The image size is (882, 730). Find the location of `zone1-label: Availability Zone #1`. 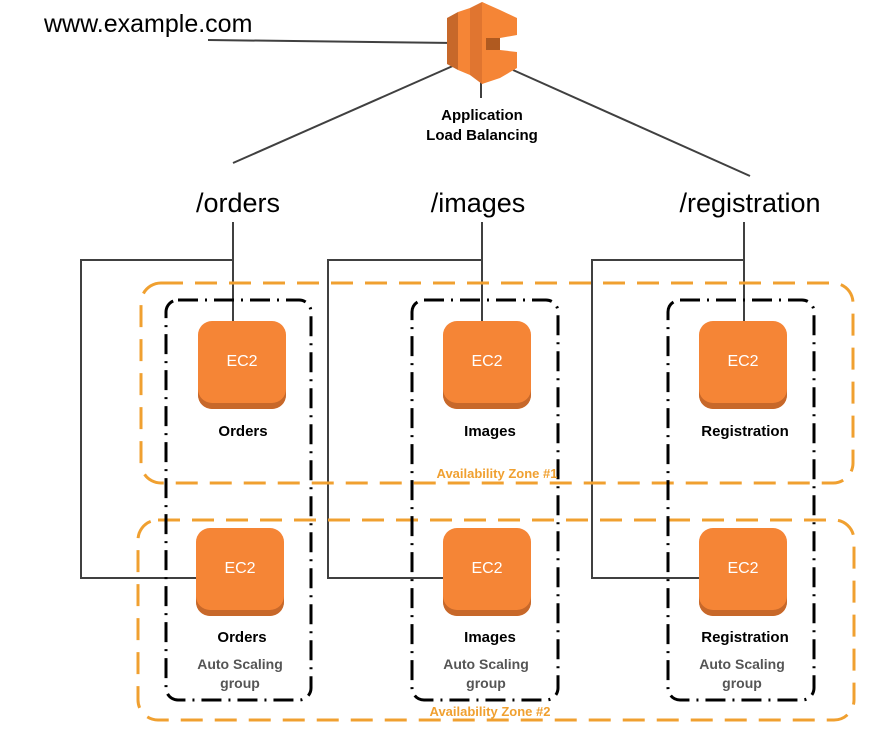

zone1-label: Availability Zone #1 is located at coordinates (497, 473).